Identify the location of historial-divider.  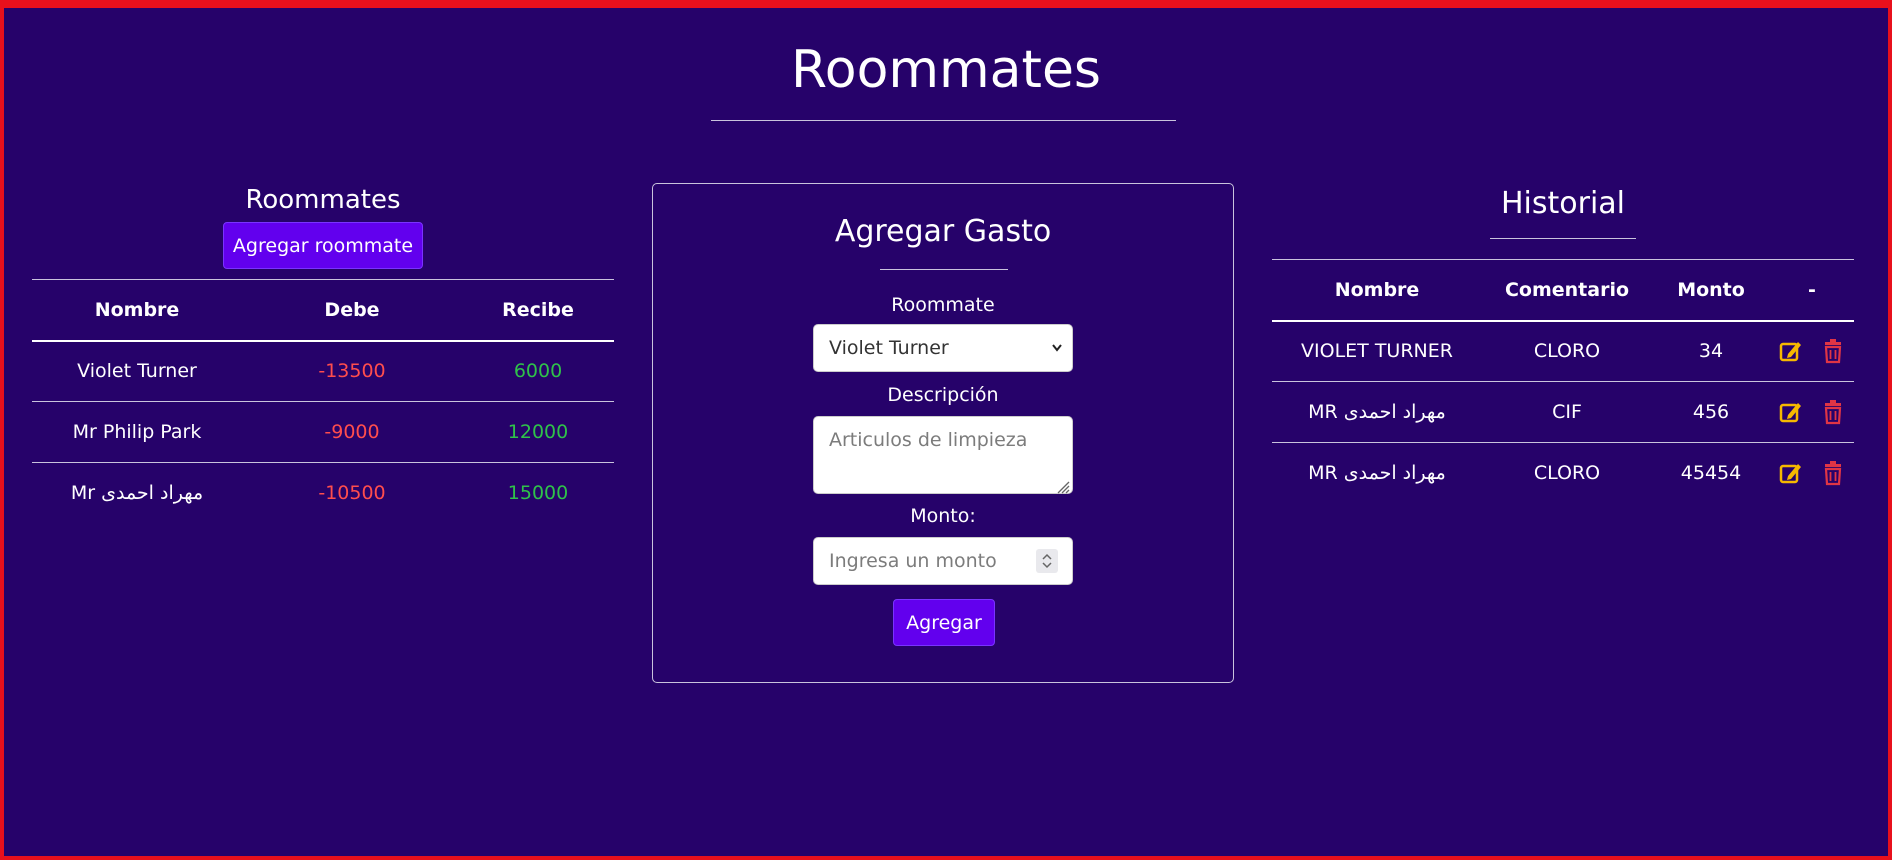
(1563, 238).